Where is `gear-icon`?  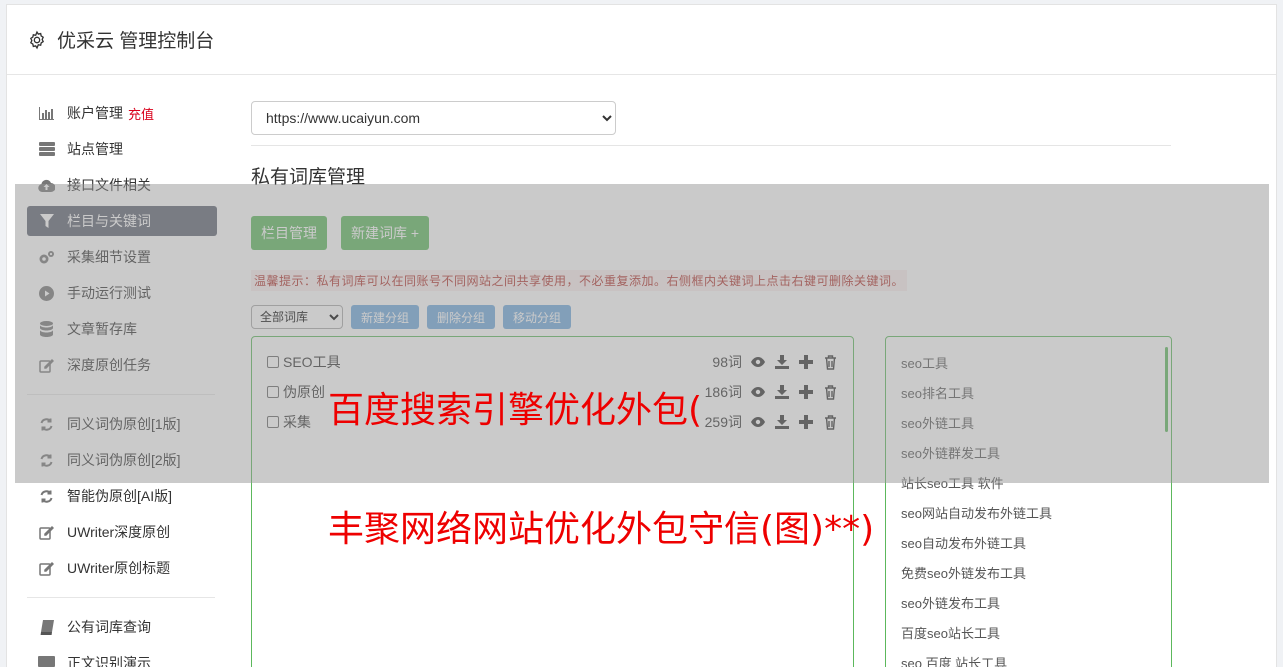
gear-icon is located at coordinates (37, 39).